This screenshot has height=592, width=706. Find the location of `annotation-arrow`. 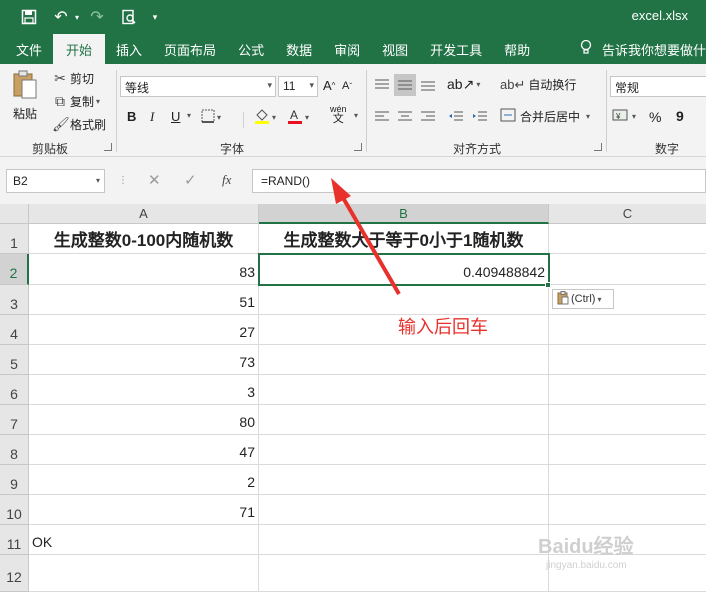

annotation-arrow is located at coordinates (366, 237).